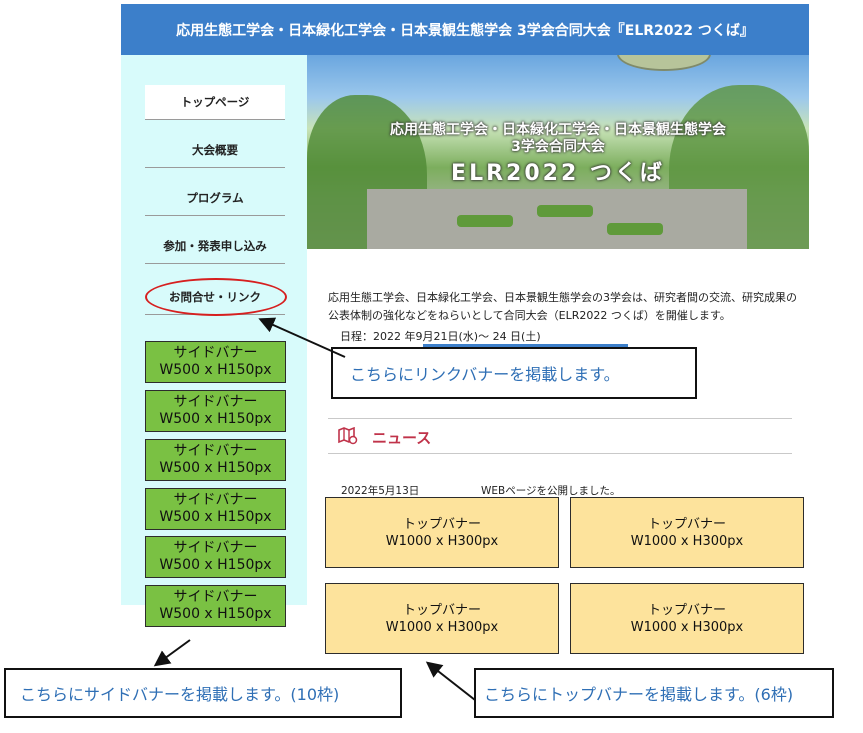  I want to click on arrow-to-top-banner, so click(450, 681).